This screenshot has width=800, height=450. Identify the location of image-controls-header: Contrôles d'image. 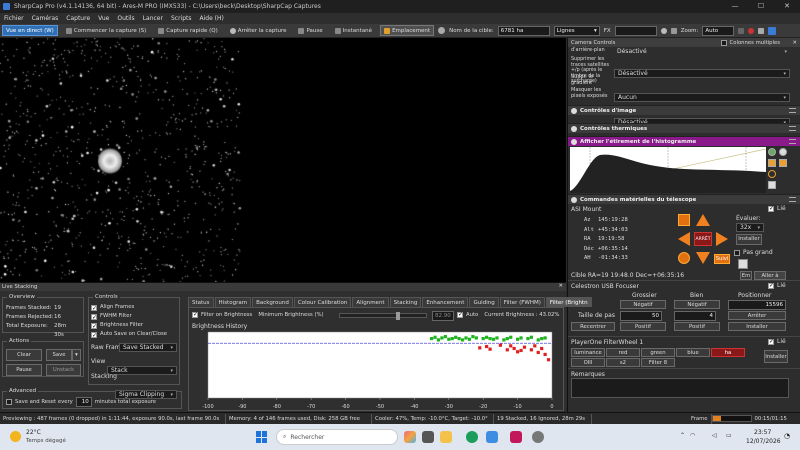
(684, 110).